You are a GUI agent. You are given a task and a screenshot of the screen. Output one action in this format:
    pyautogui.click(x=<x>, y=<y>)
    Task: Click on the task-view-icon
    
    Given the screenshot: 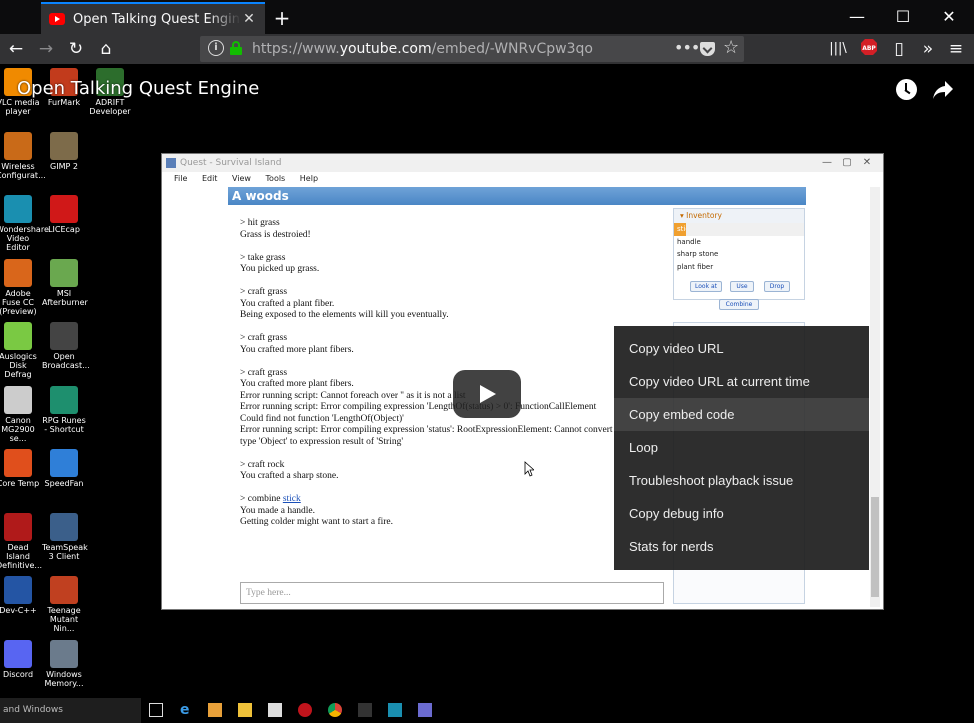 What is the action you would take?
    pyautogui.click(x=156, y=710)
    